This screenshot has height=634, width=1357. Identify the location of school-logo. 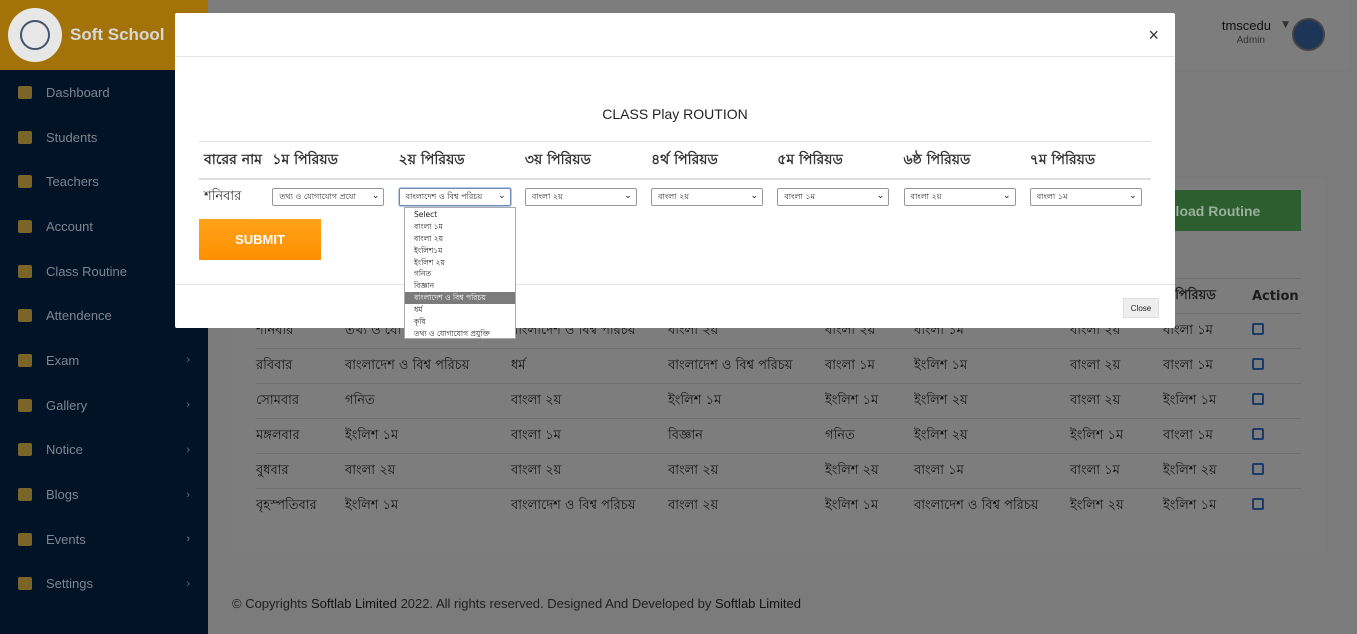
(35, 35).